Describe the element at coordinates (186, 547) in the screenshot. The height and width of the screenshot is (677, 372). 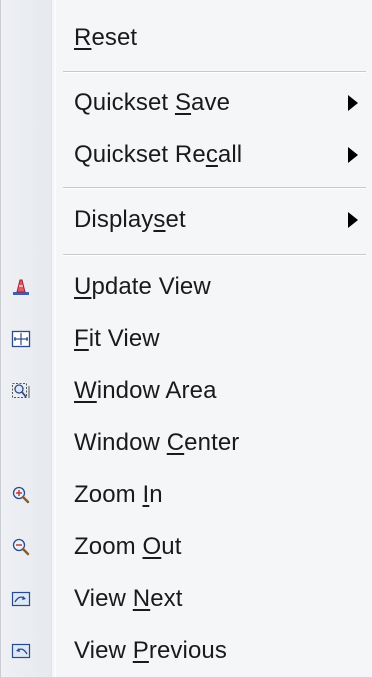
I see `menu-item-zoom-out: Zoom Out` at that location.